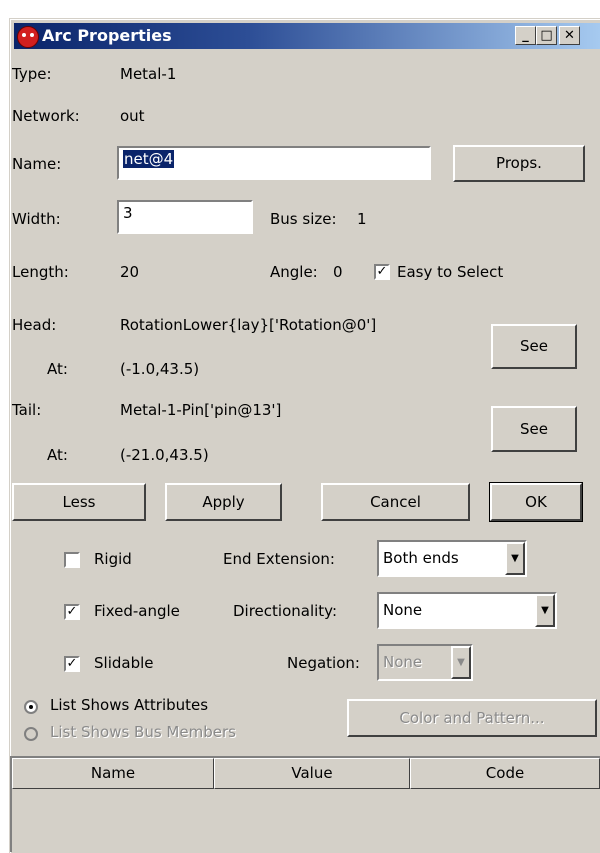  Describe the element at coordinates (201, 410) in the screenshot. I see `tail-value: Metal-1-Pin['pin@13']` at that location.